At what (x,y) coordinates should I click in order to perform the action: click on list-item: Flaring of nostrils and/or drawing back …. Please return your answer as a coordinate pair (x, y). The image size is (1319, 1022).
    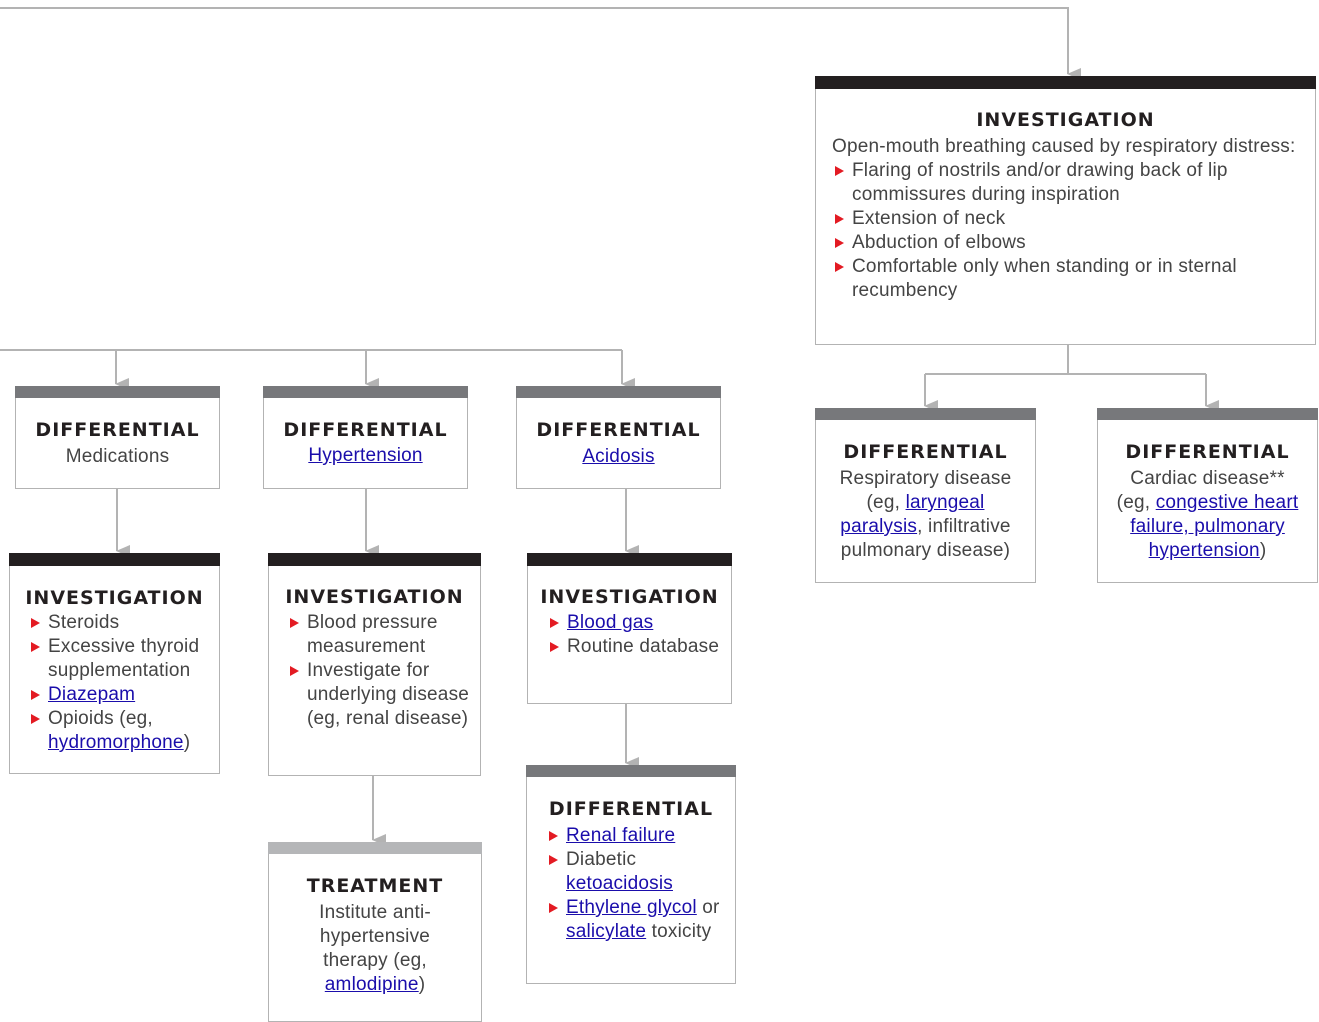
    Looking at the image, I should click on (1068, 183).